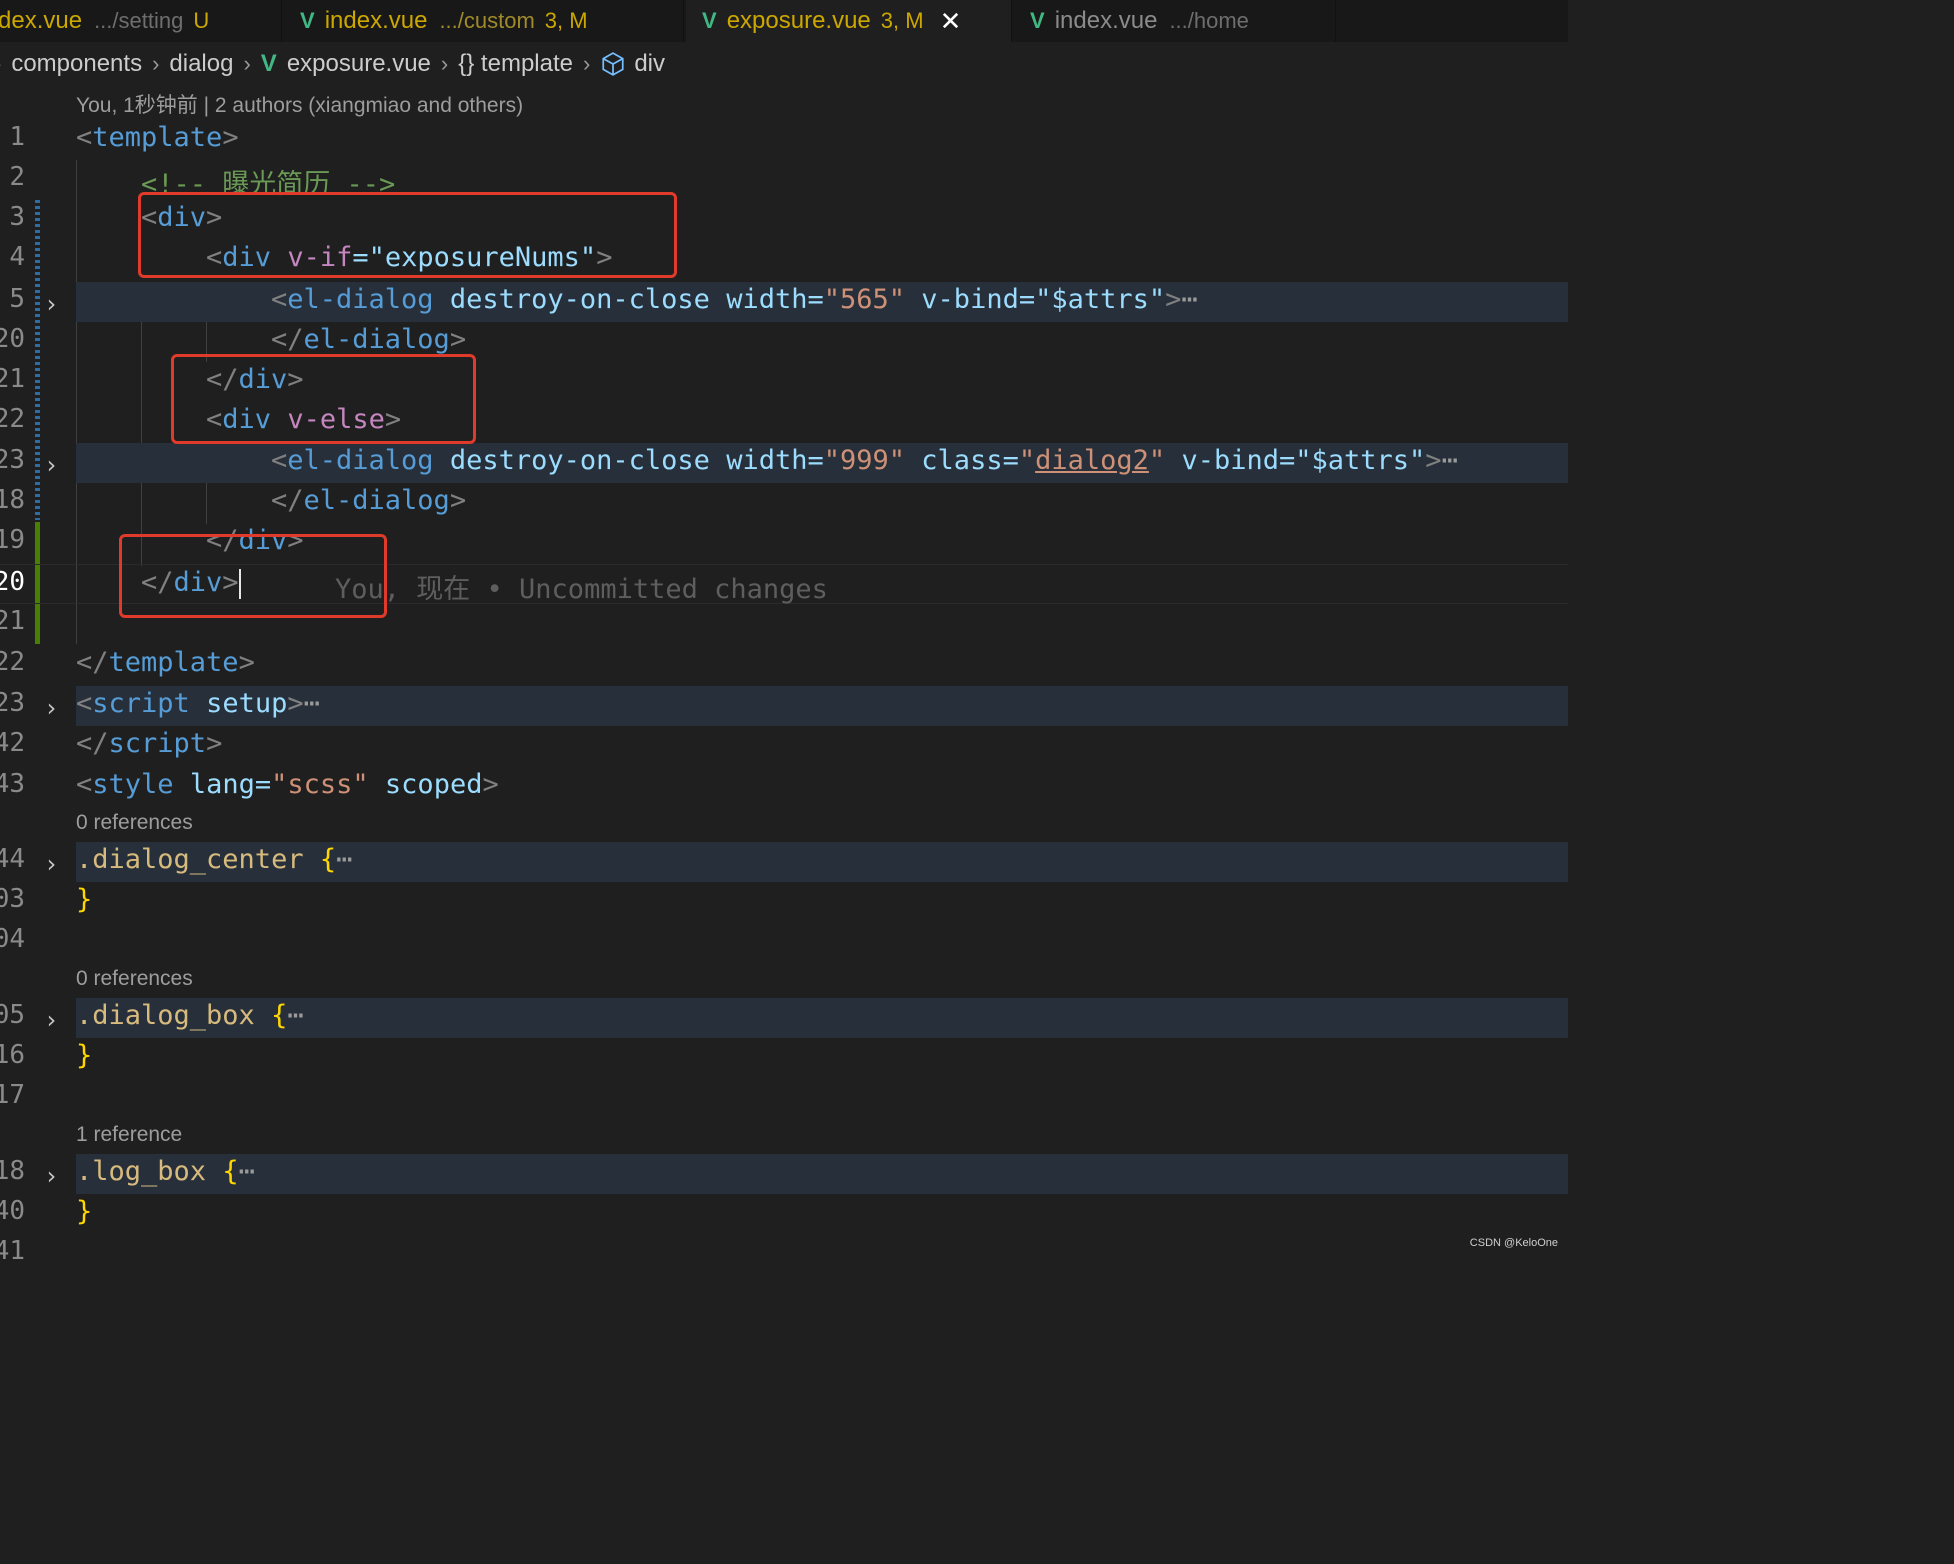 This screenshot has height=1564, width=1954. Describe the element at coordinates (784, 942) in the screenshot. I see `code-line: 04` at that location.